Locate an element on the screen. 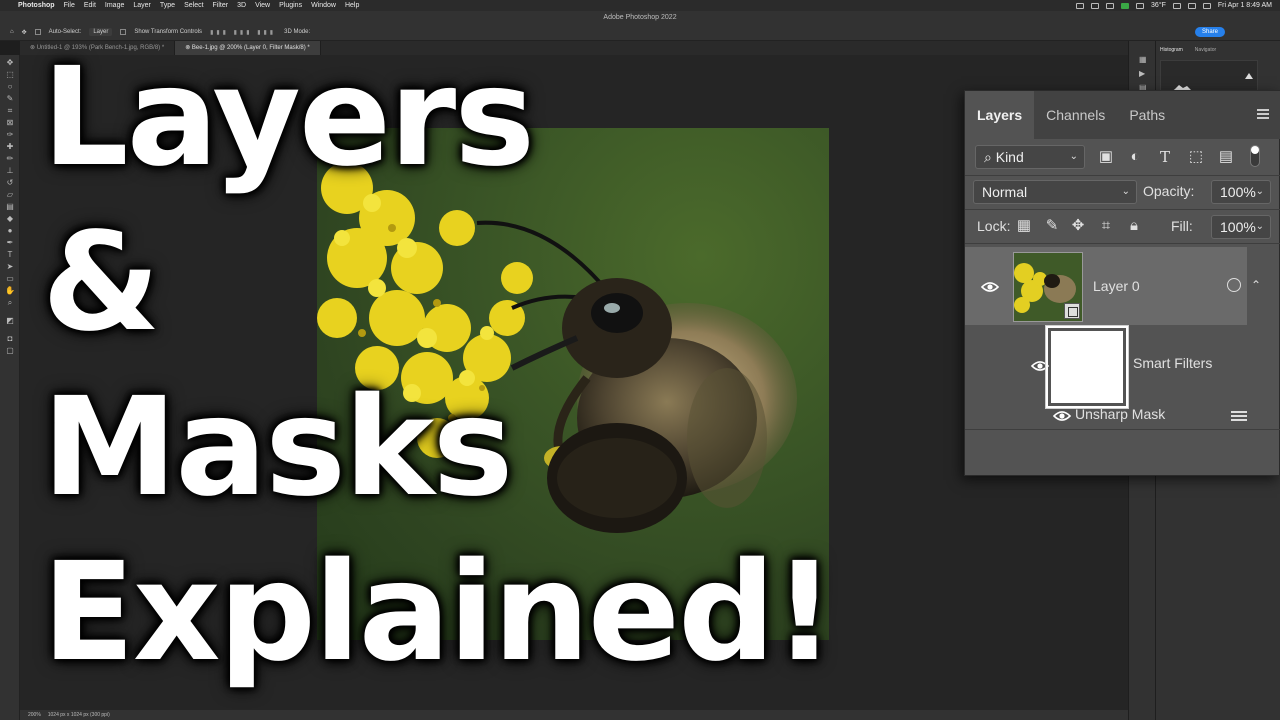 This screenshot has height=720, width=1280. zoom-level: 200% is located at coordinates (34, 715).